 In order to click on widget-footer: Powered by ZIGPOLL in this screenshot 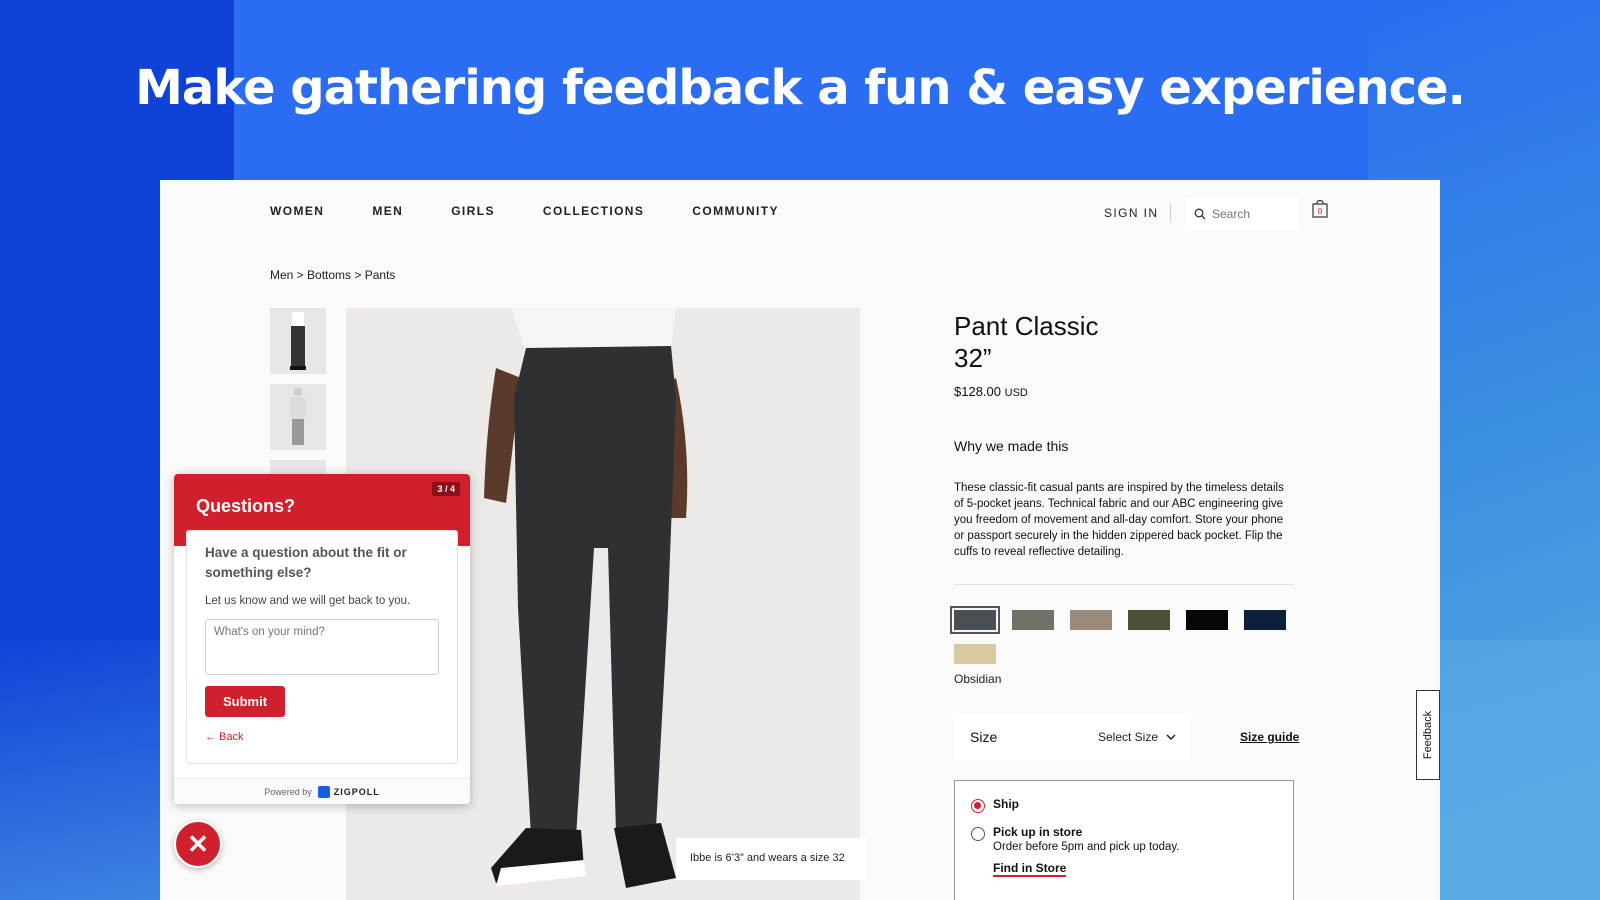, I will do `click(322, 791)`.